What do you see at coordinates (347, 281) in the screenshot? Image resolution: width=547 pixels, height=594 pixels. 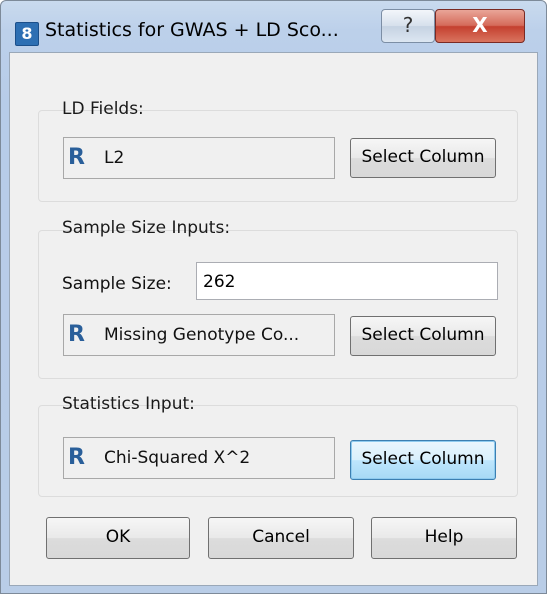 I see `sample-size-input: 262` at bounding box center [347, 281].